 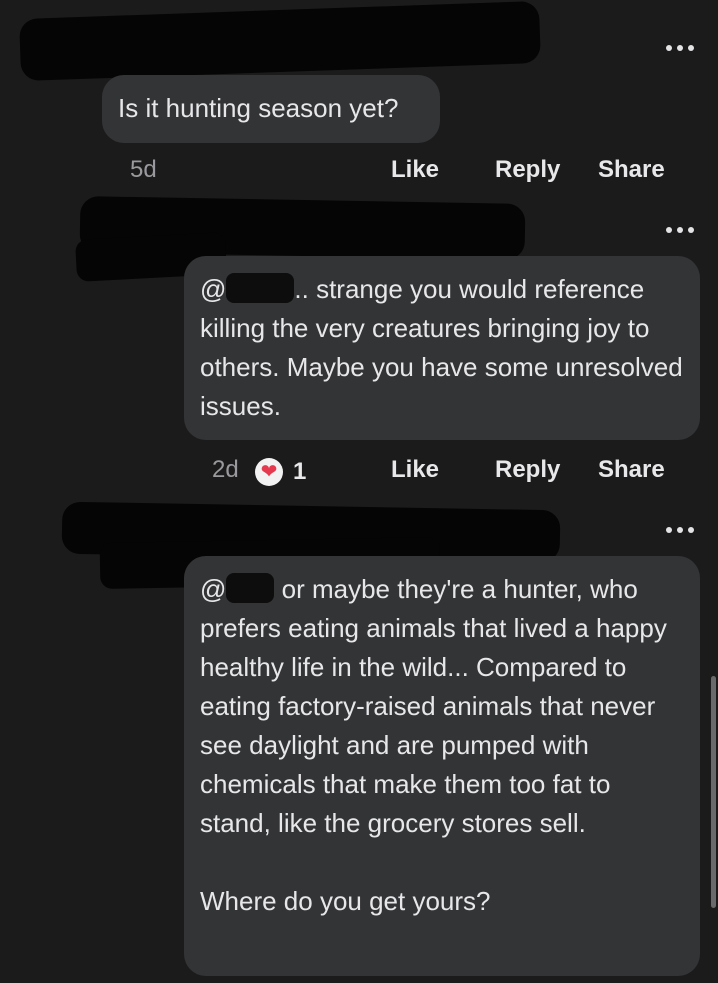 What do you see at coordinates (345, 901) in the screenshot?
I see `comment-text-closing: Where do you get yours?` at bounding box center [345, 901].